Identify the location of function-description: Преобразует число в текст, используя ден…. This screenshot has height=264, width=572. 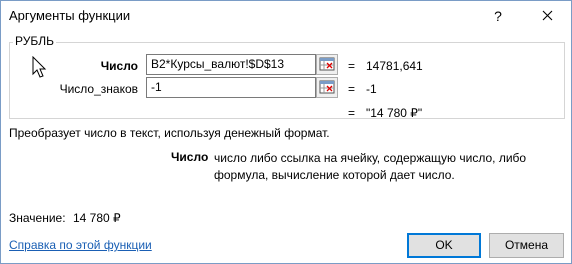
(169, 133).